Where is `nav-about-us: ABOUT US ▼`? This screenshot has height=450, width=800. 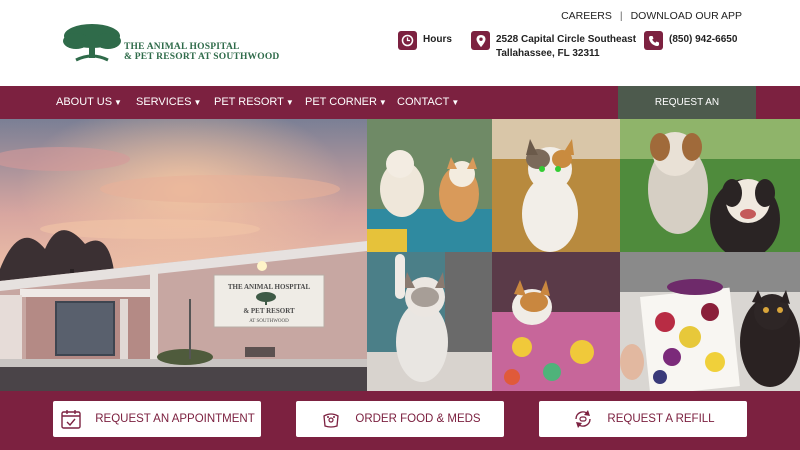 nav-about-us: ABOUT US ▼ is located at coordinates (89, 102).